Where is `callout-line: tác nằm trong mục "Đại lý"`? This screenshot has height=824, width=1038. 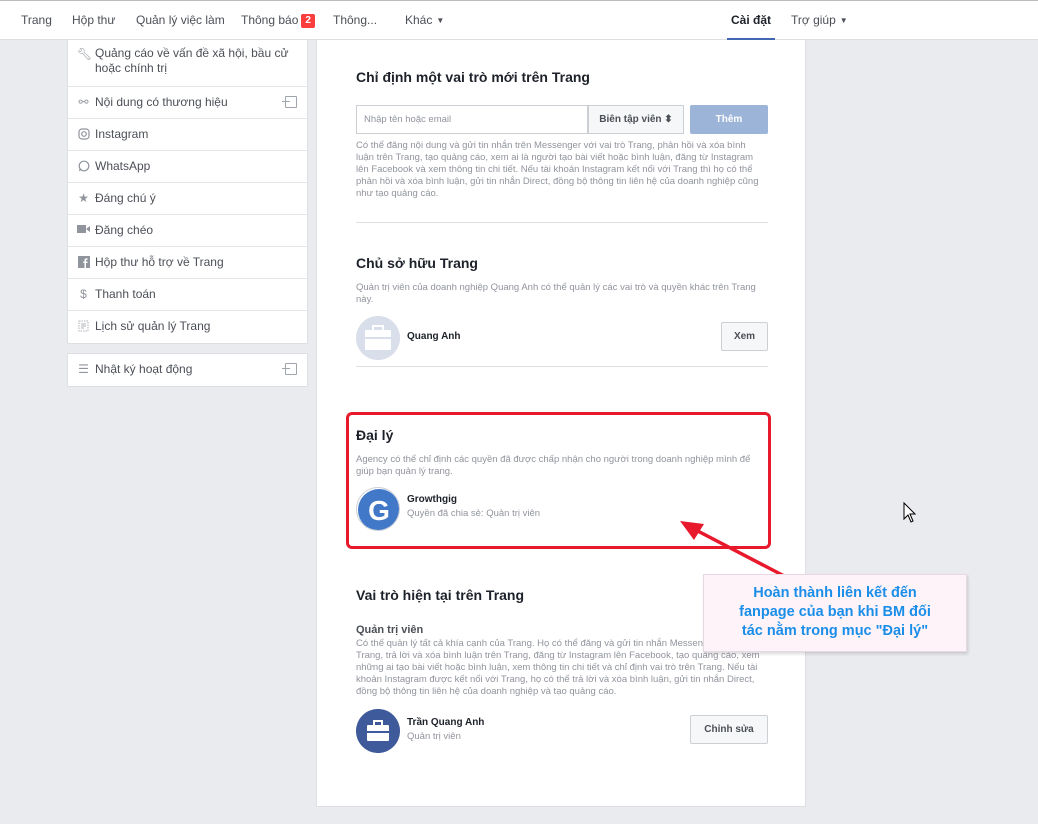 callout-line: tác nằm trong mục "Đại lý" is located at coordinates (835, 631).